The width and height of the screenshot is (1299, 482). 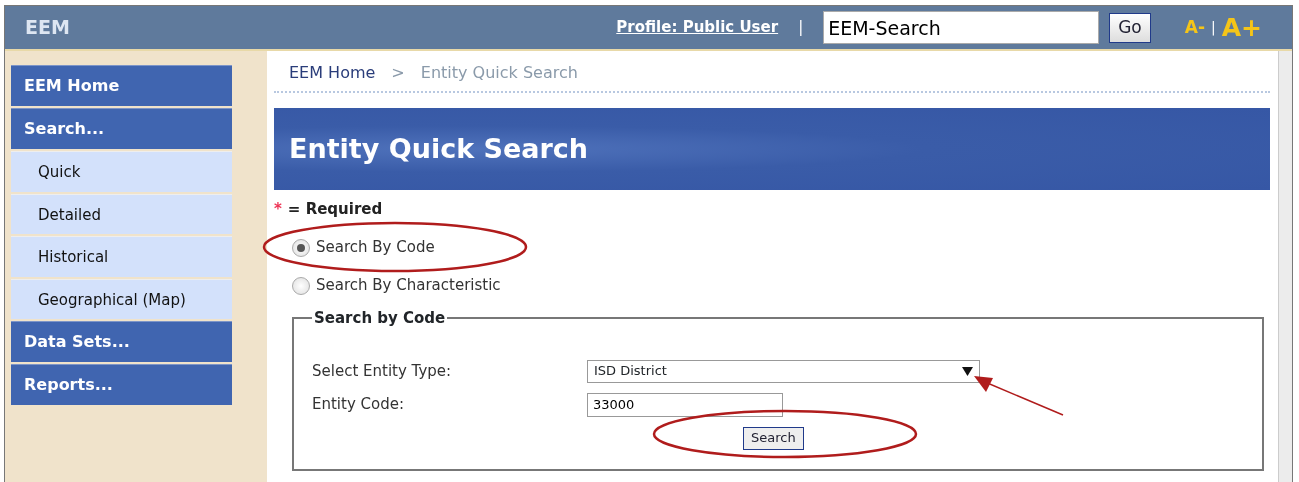 I want to click on sidebar-item: Historical, so click(x=121, y=256).